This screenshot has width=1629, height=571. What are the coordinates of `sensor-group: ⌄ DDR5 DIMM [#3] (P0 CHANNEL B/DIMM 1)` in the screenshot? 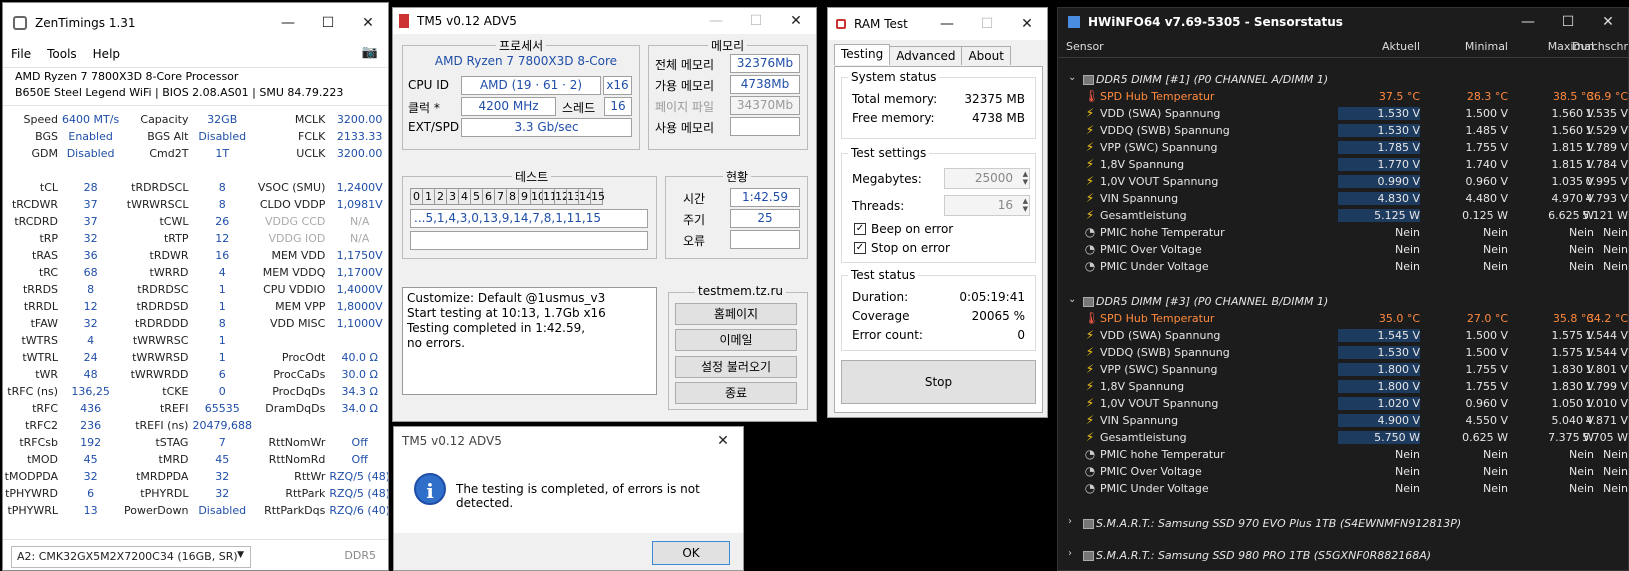 It's located at (1343, 302).